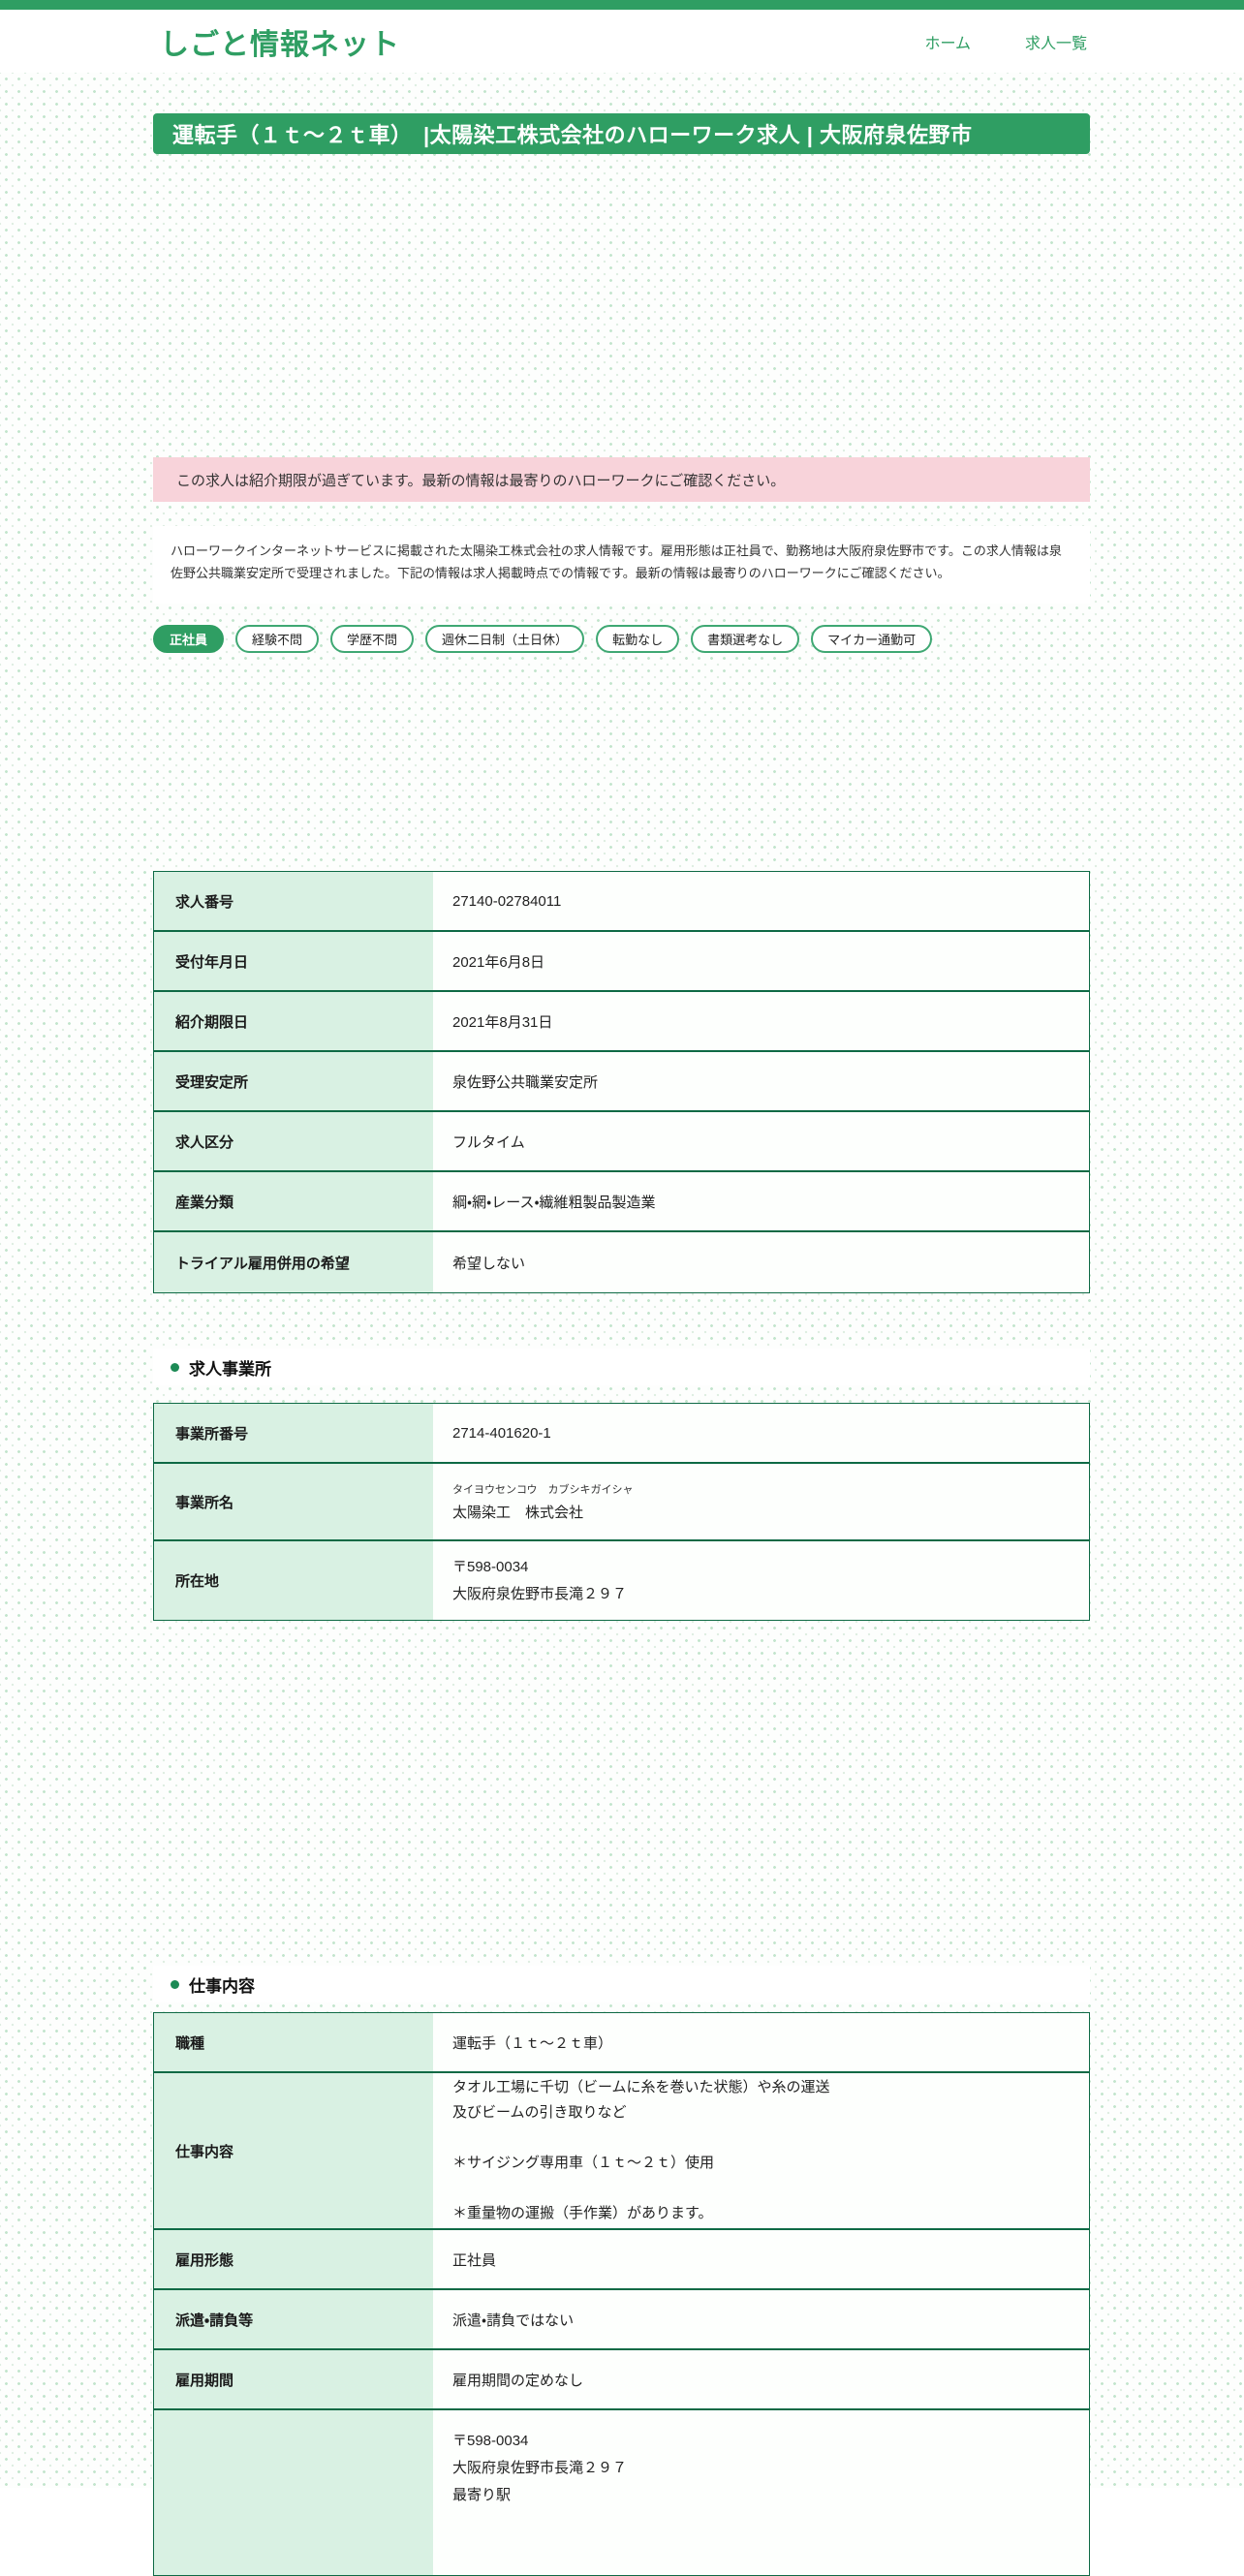  Describe the element at coordinates (554, 1202) in the screenshot. I see `row-value: 綱・網・レース・繊維粗製品製造業` at that location.